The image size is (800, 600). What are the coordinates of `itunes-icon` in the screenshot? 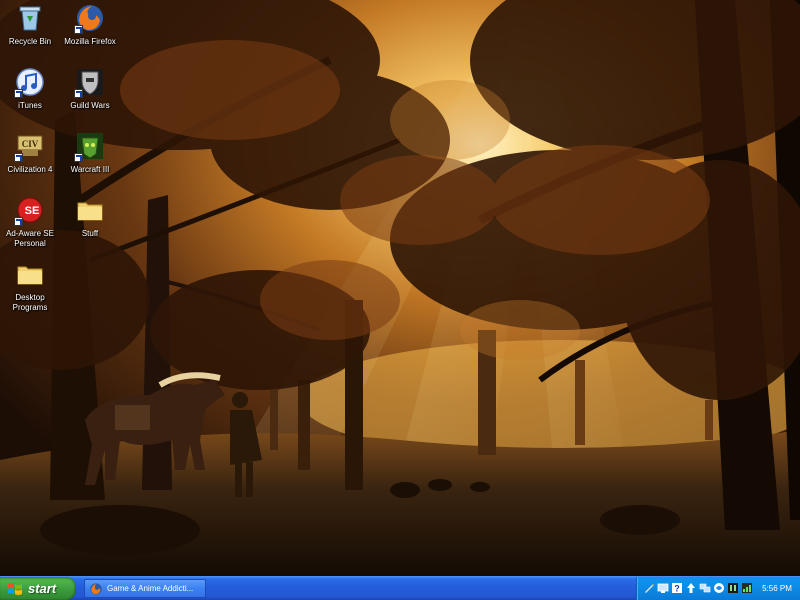 It's located at (30, 82).